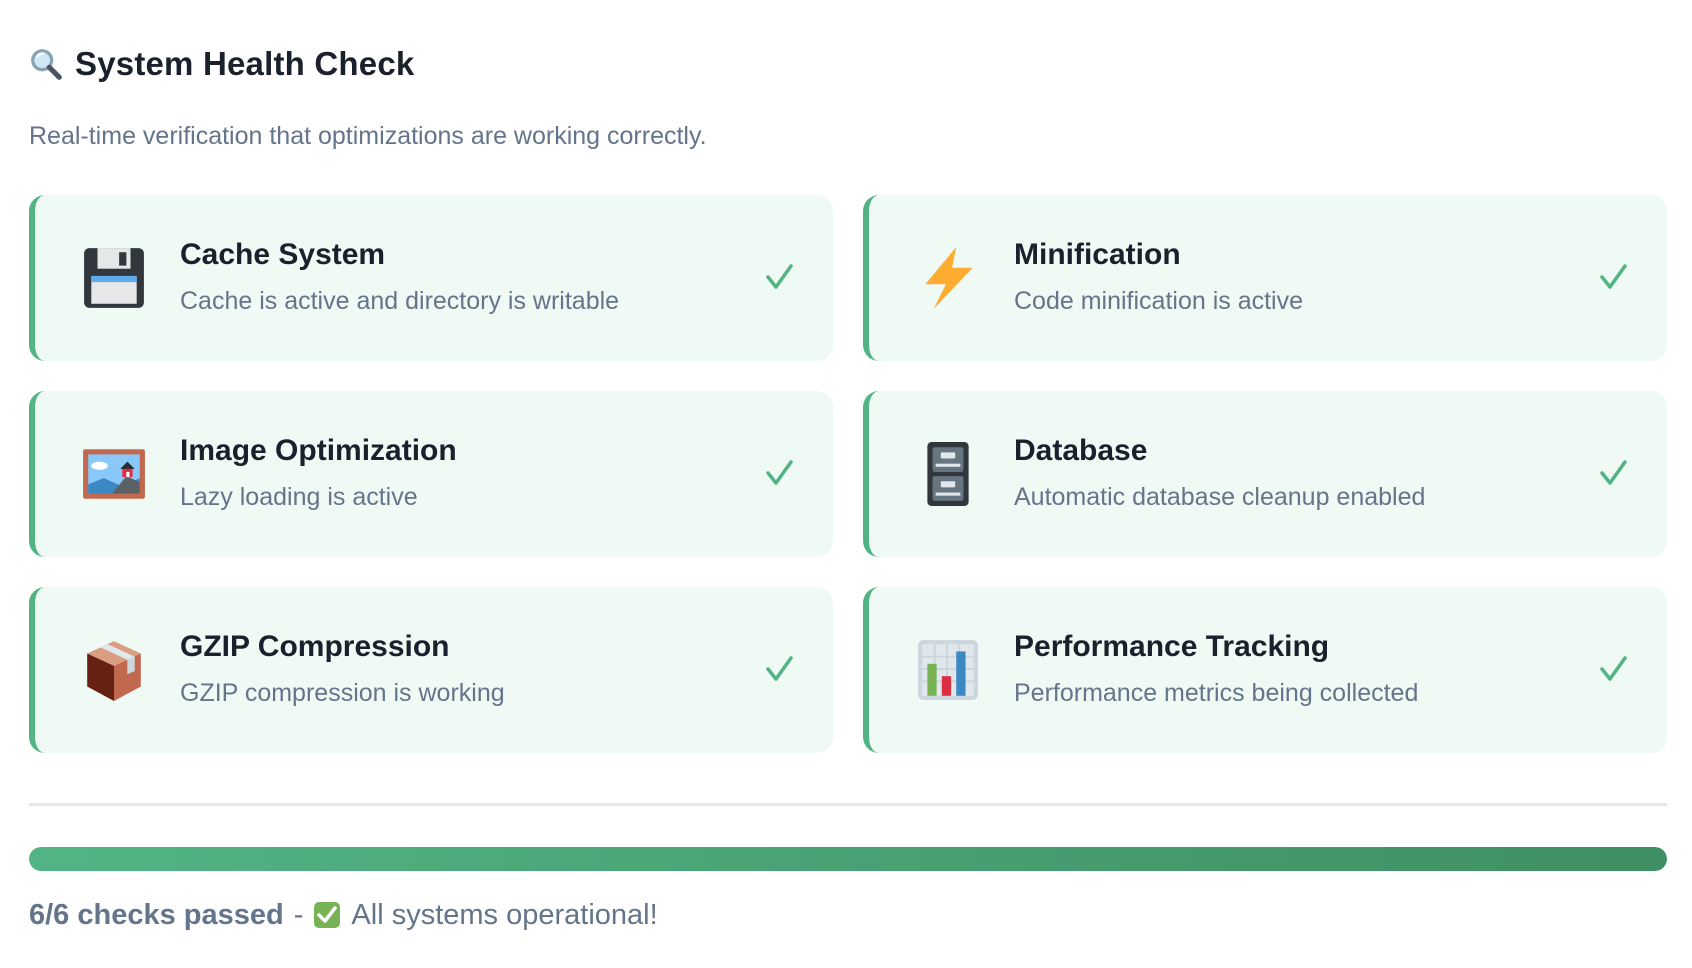 The image size is (1692, 968). I want to click on bar-chart-icon, so click(948, 670).